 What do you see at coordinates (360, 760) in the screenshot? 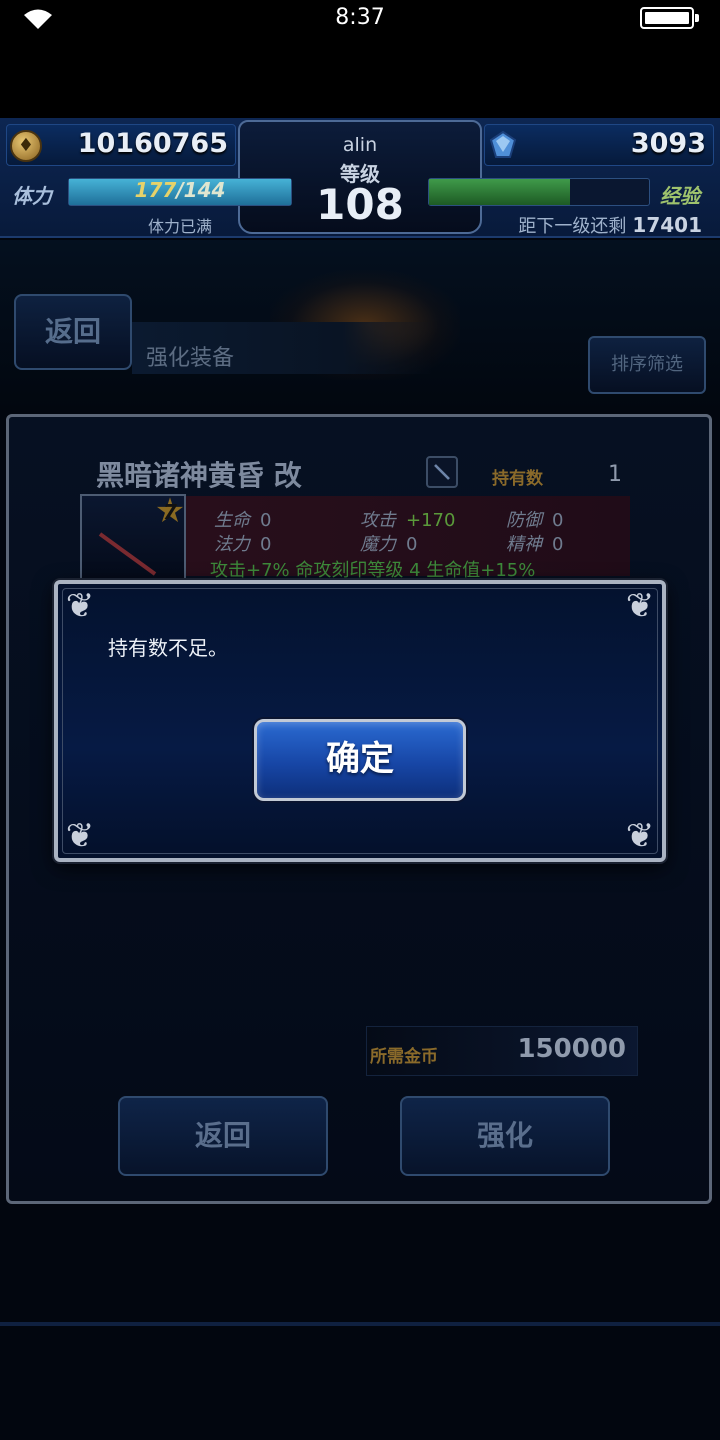
I see `confirm-button: 确定` at bounding box center [360, 760].